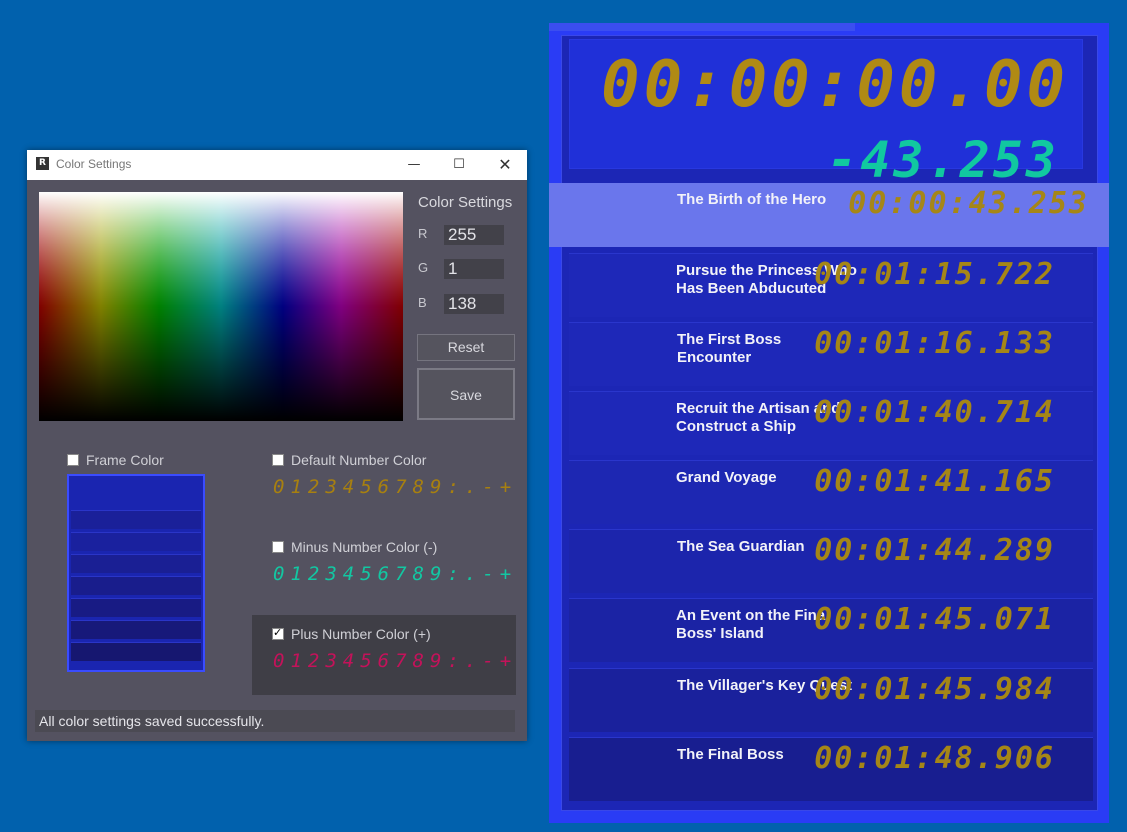  I want to click on b-input: 138, so click(474, 304).